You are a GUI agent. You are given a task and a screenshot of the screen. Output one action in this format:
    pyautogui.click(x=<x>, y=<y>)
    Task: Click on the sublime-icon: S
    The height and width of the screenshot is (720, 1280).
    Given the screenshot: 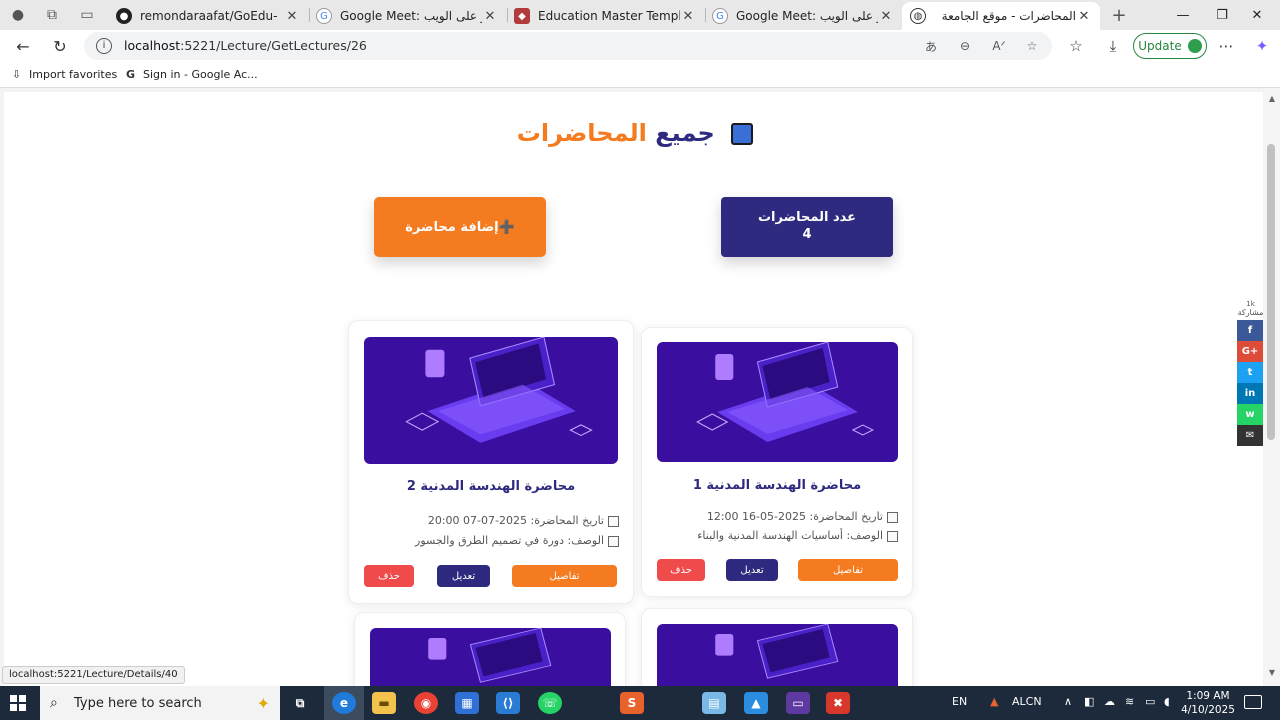 What is the action you would take?
    pyautogui.click(x=632, y=703)
    